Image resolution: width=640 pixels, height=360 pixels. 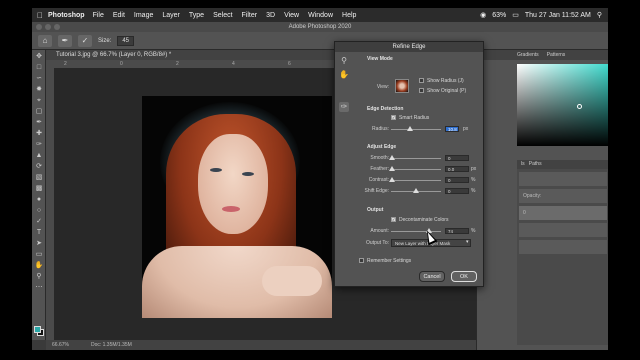 I want to click on feather-slider-knob, so click(x=392, y=168).